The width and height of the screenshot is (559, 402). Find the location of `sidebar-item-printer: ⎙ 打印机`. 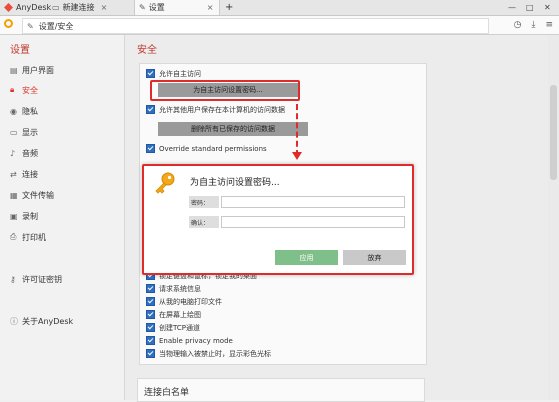

sidebar-item-printer: ⎙ 打印机 is located at coordinates (28, 237).